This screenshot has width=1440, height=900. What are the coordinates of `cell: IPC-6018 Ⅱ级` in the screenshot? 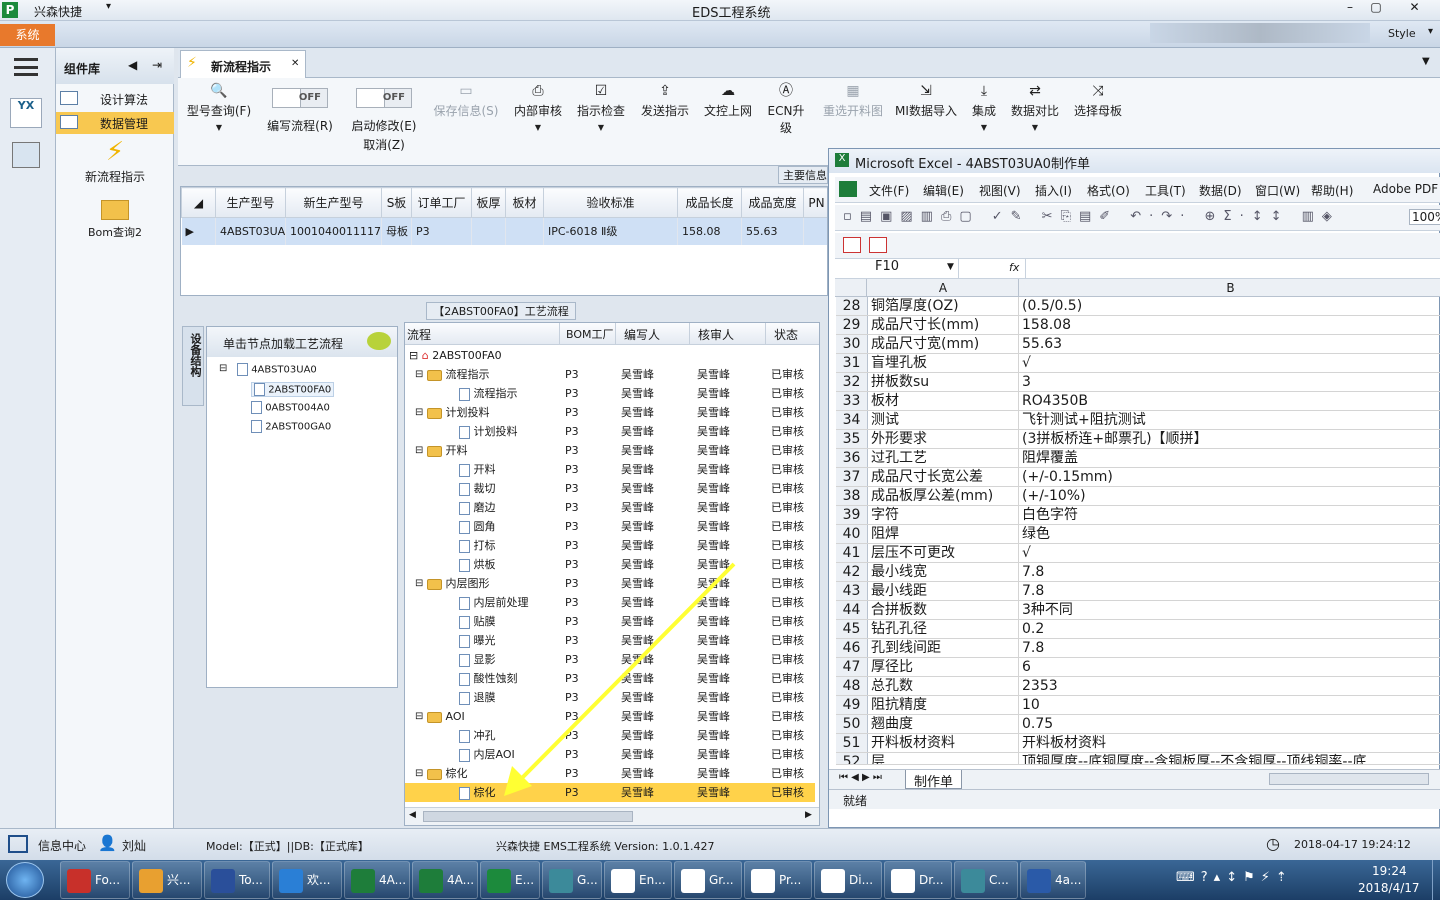 It's located at (610, 231).